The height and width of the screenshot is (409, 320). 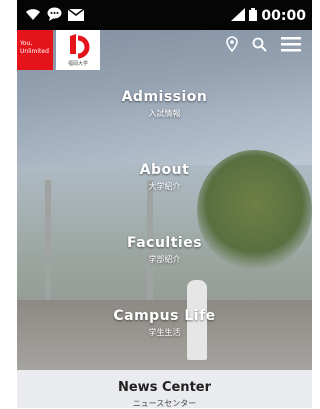 What do you see at coordinates (164, 332) in the screenshot?
I see `menu-item-sublabel: 学生生活` at bounding box center [164, 332].